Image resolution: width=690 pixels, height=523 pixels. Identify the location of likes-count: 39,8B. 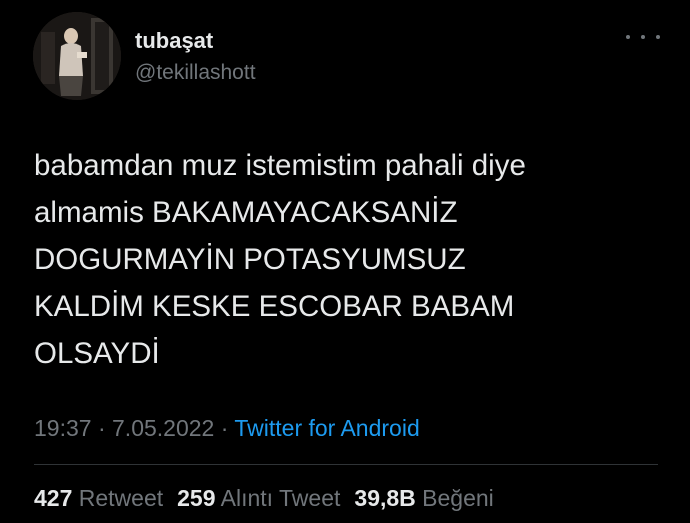
(385, 498).